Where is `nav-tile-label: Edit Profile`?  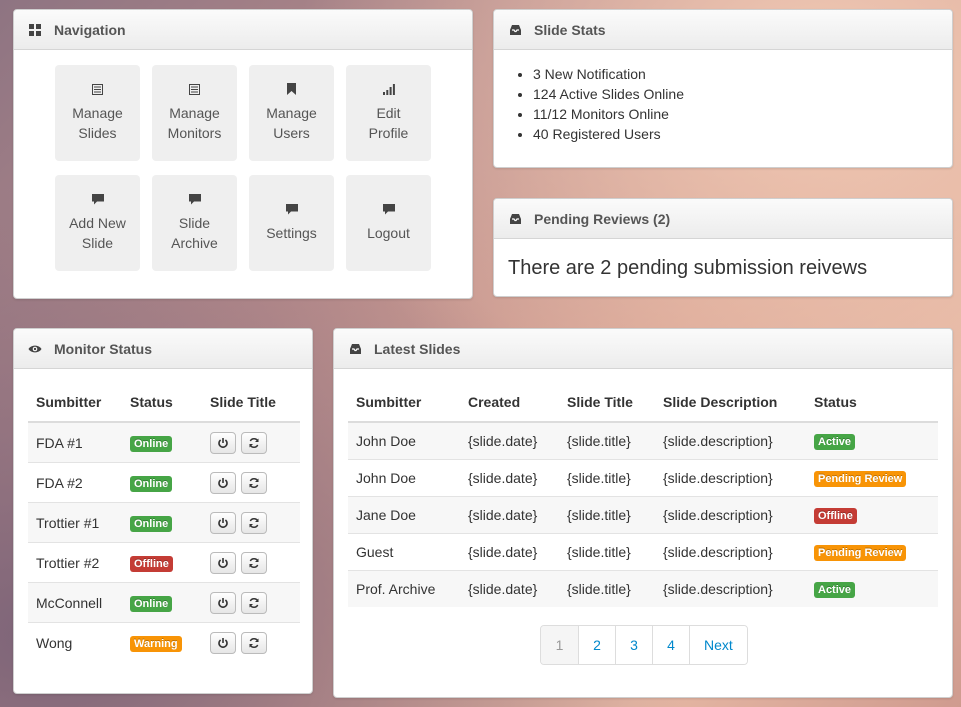 nav-tile-label: Edit Profile is located at coordinates (388, 123).